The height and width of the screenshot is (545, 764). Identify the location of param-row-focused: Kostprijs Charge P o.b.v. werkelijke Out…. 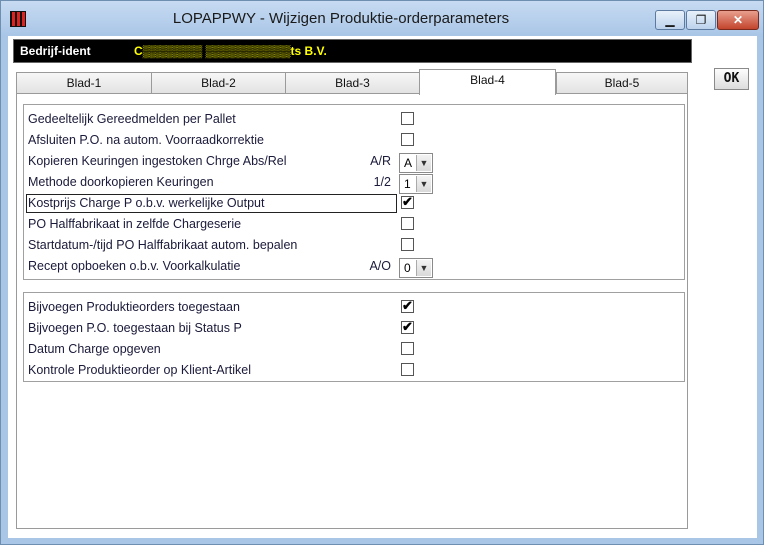
(357, 204).